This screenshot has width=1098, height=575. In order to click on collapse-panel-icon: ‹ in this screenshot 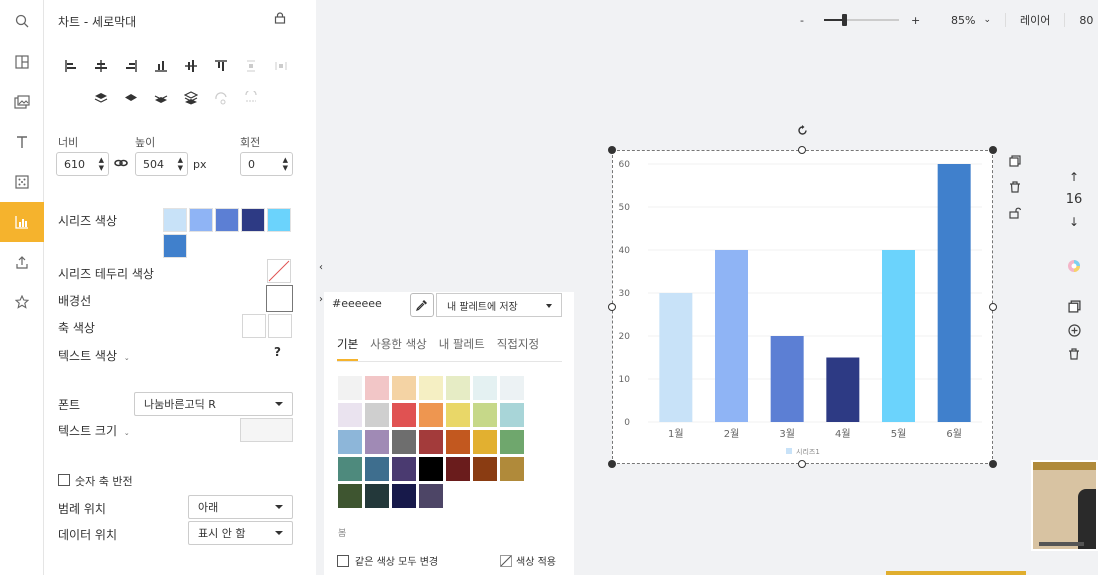, I will do `click(321, 267)`.